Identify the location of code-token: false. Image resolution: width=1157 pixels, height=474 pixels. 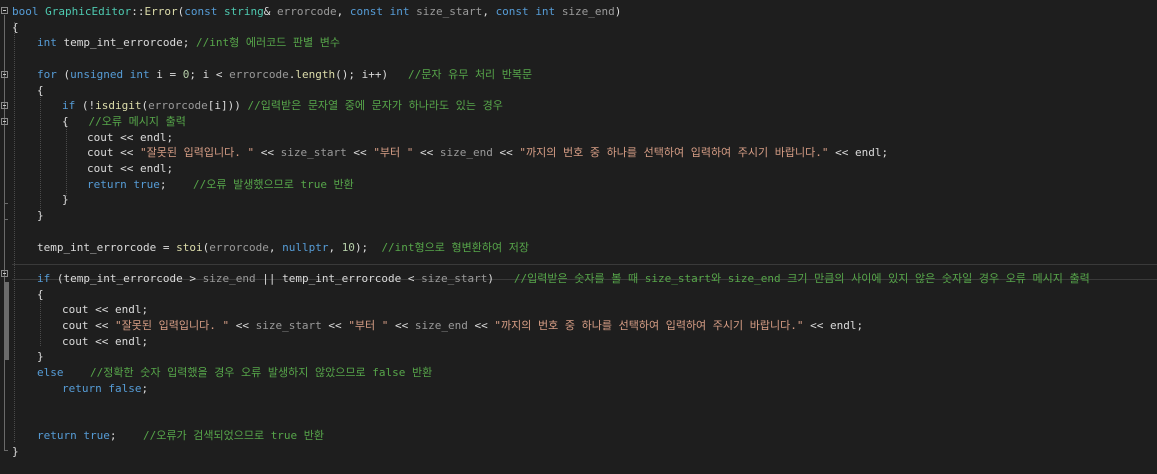
(125, 388).